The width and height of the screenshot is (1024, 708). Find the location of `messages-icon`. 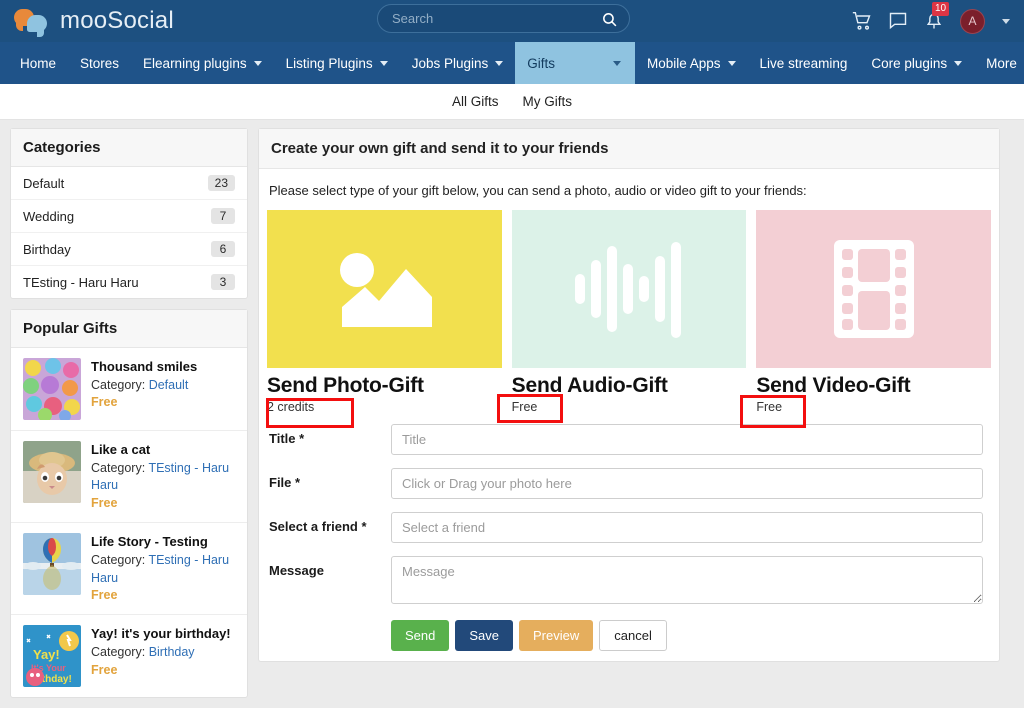

messages-icon is located at coordinates (898, 21).